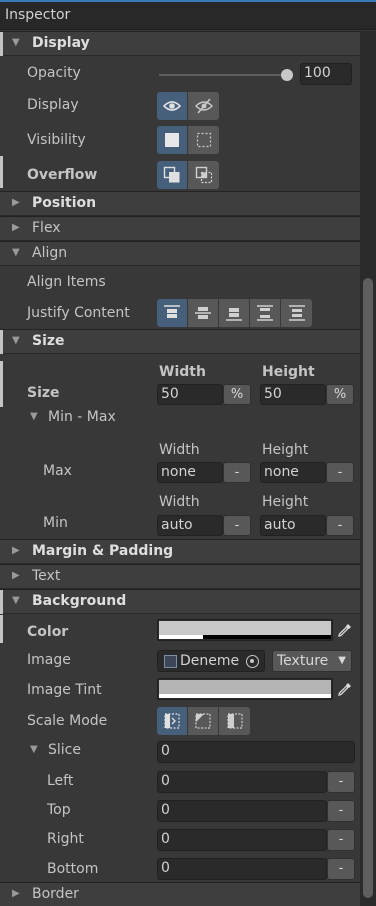 This screenshot has height=906, width=376. What do you see at coordinates (180, 894) in the screenshot?
I see `section-border-header: ▶ Border` at bounding box center [180, 894].